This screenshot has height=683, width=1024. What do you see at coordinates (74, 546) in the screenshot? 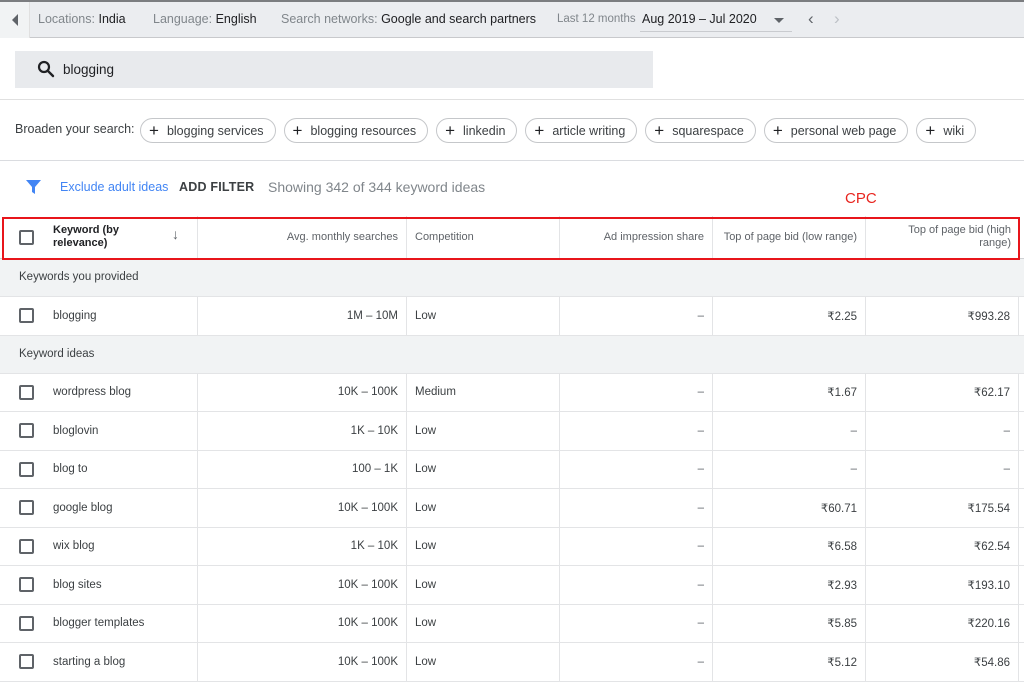
I see `keyword-text: wix blog` at bounding box center [74, 546].